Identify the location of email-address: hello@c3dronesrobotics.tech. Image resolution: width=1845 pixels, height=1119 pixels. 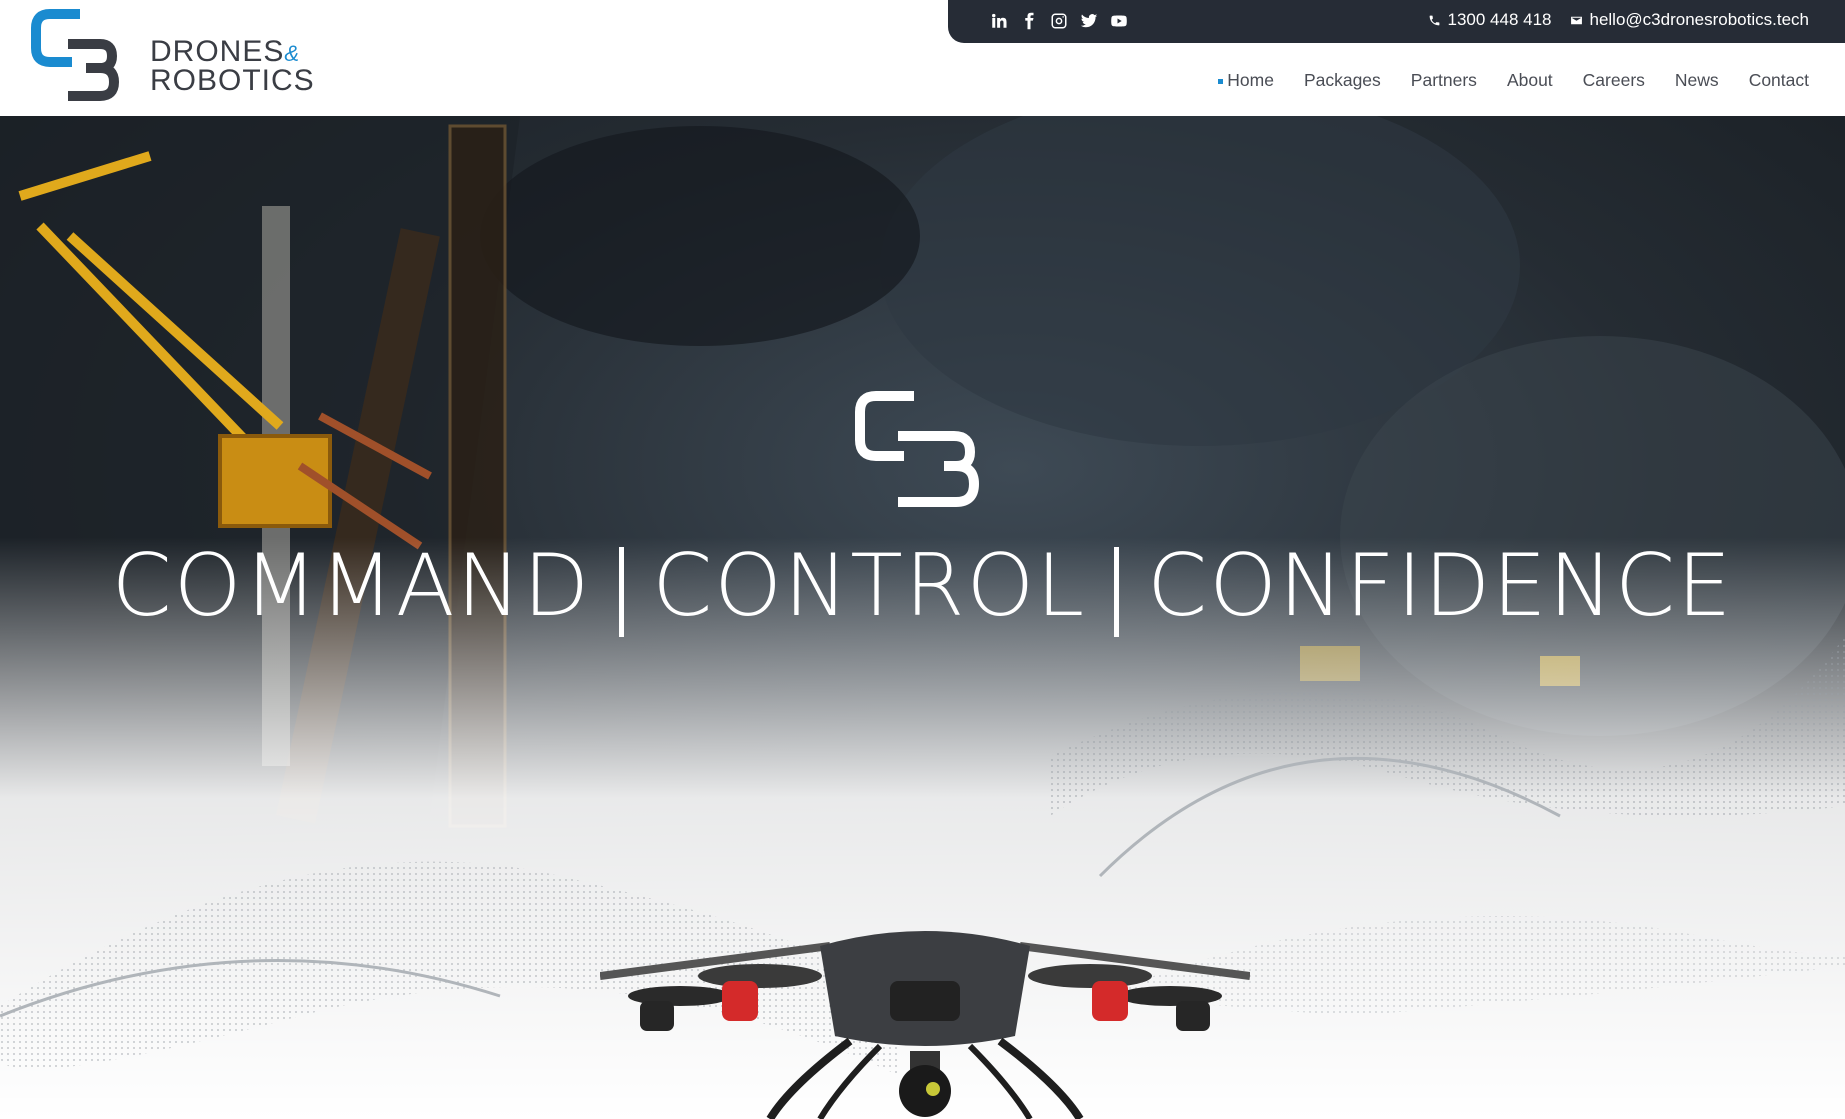
(1699, 19).